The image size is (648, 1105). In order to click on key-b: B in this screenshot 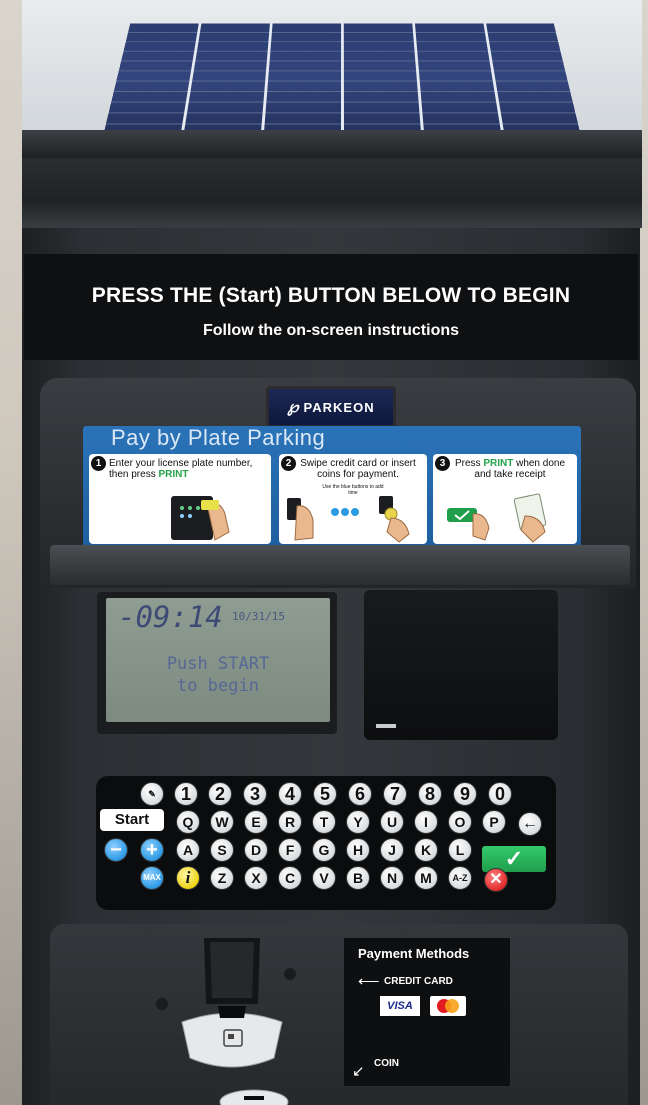, I will do `click(358, 878)`.